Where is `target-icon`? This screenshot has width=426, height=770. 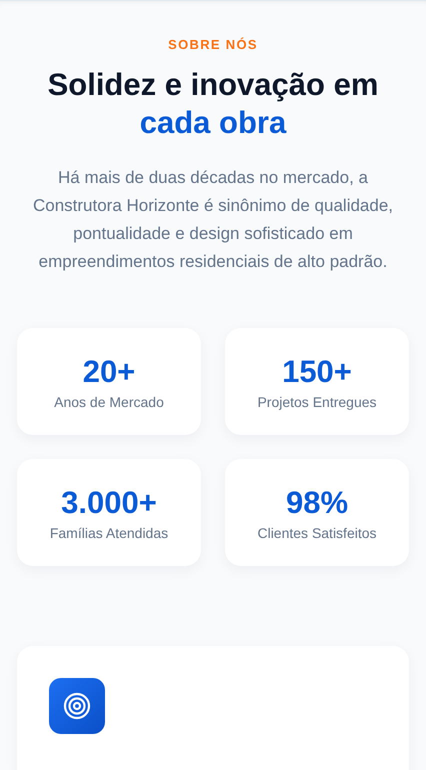
target-icon is located at coordinates (77, 706).